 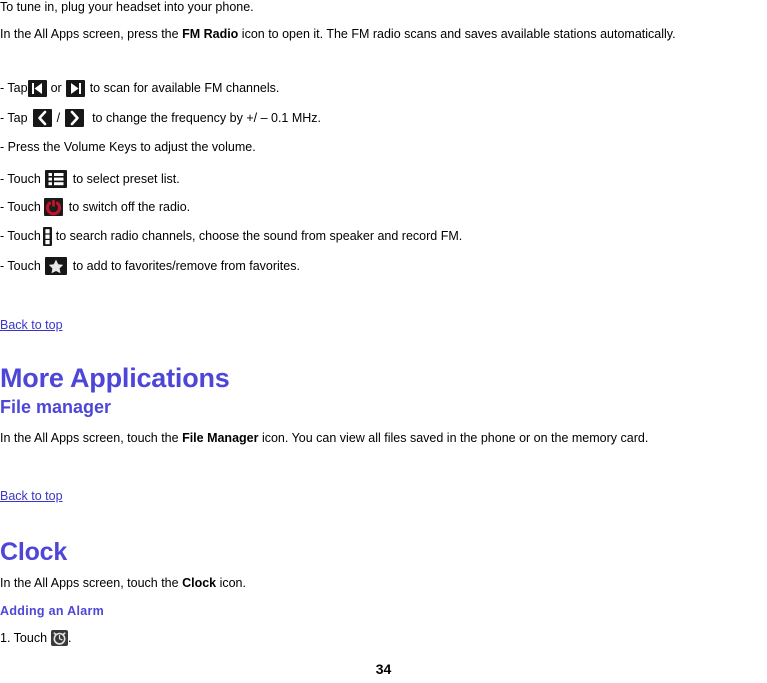 What do you see at coordinates (383, 669) in the screenshot?
I see `page-number: 34` at bounding box center [383, 669].